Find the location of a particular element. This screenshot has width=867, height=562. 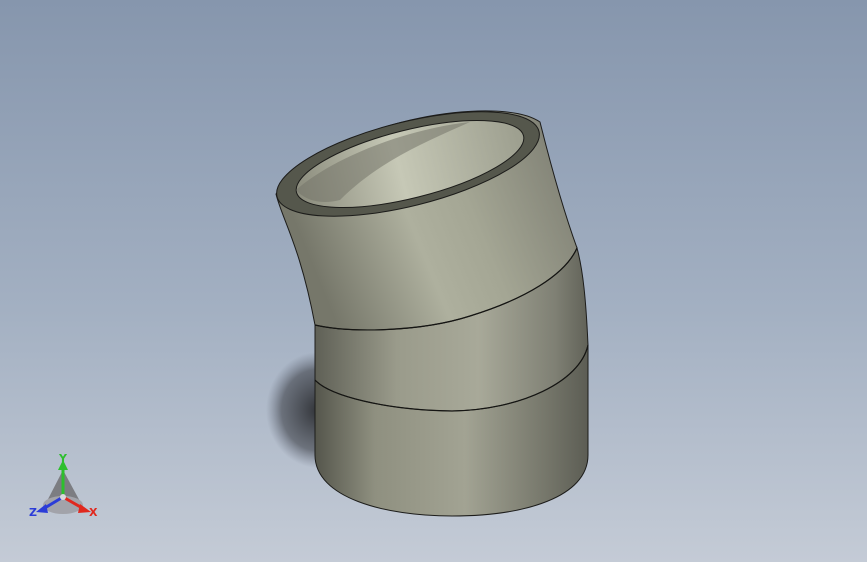

orientation-triad: Y X Z is located at coordinates (63, 485).